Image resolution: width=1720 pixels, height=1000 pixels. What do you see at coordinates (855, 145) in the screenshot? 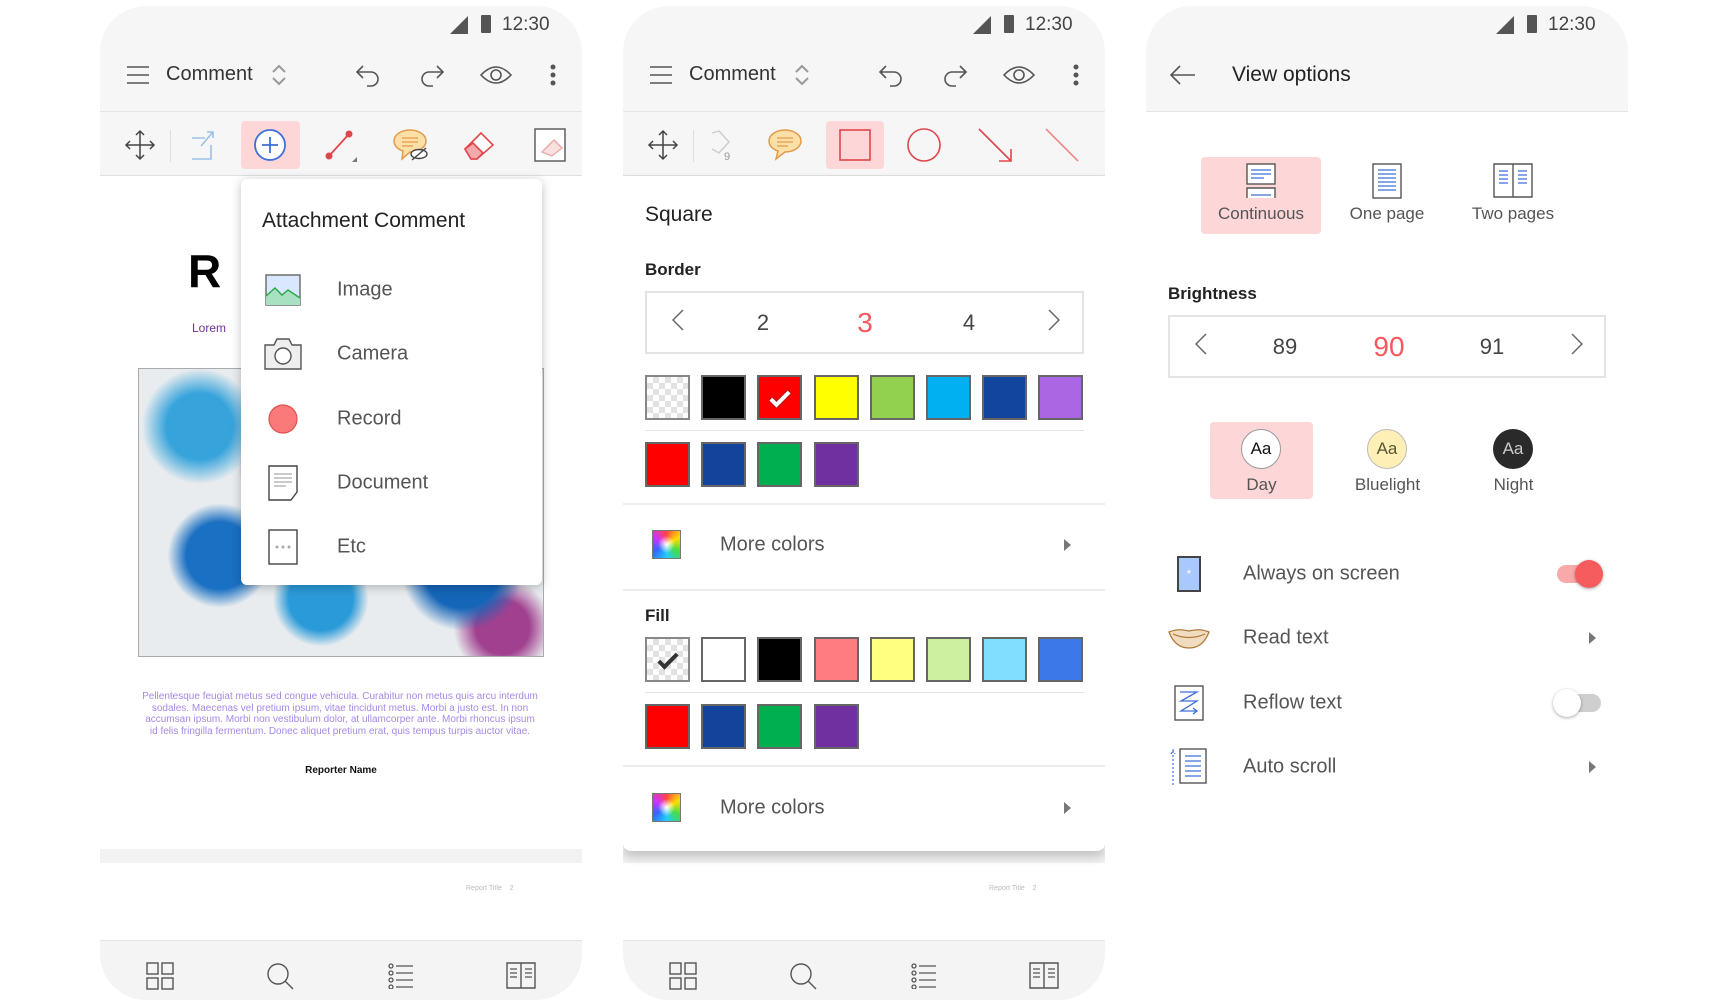
I see `square-tool-icon` at bounding box center [855, 145].